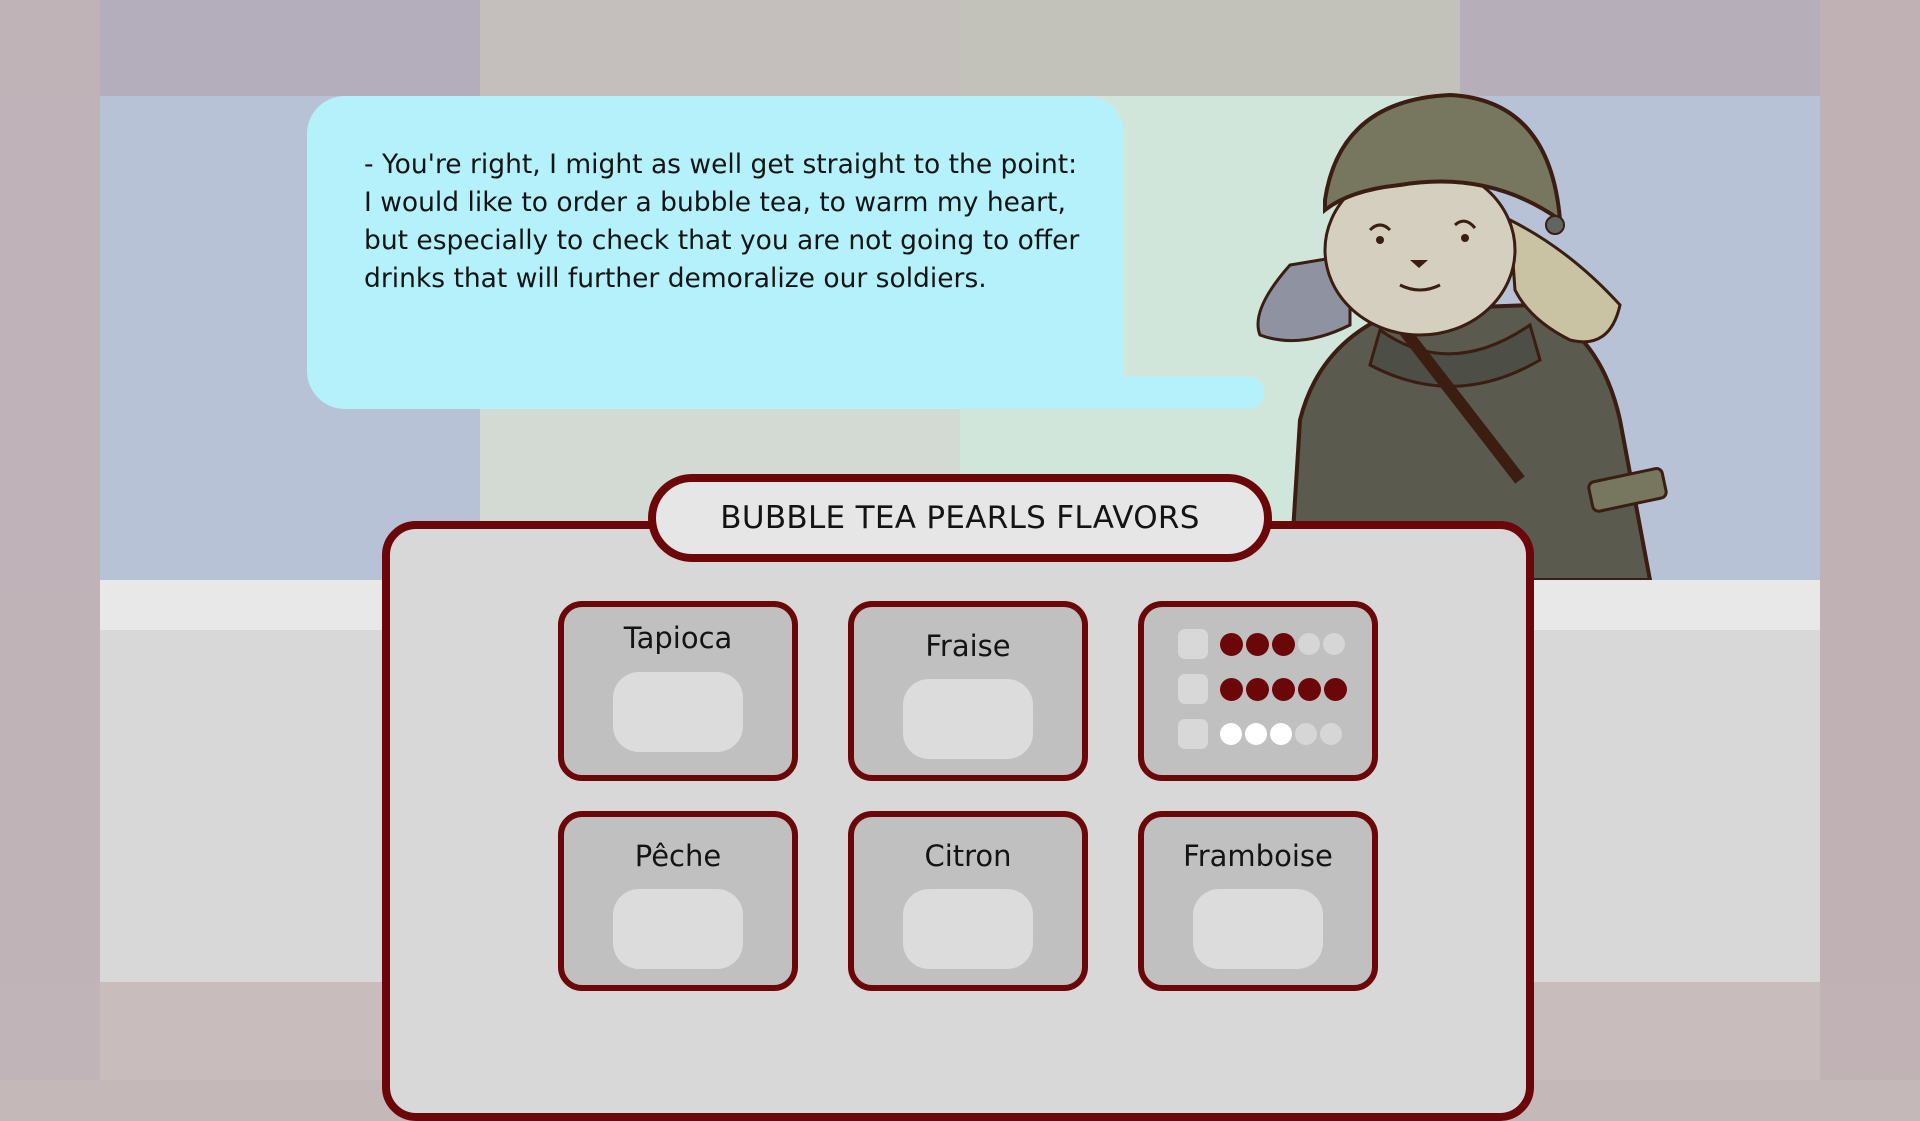  I want to click on flavor-card-tapioca: Tapioca, so click(678, 691).